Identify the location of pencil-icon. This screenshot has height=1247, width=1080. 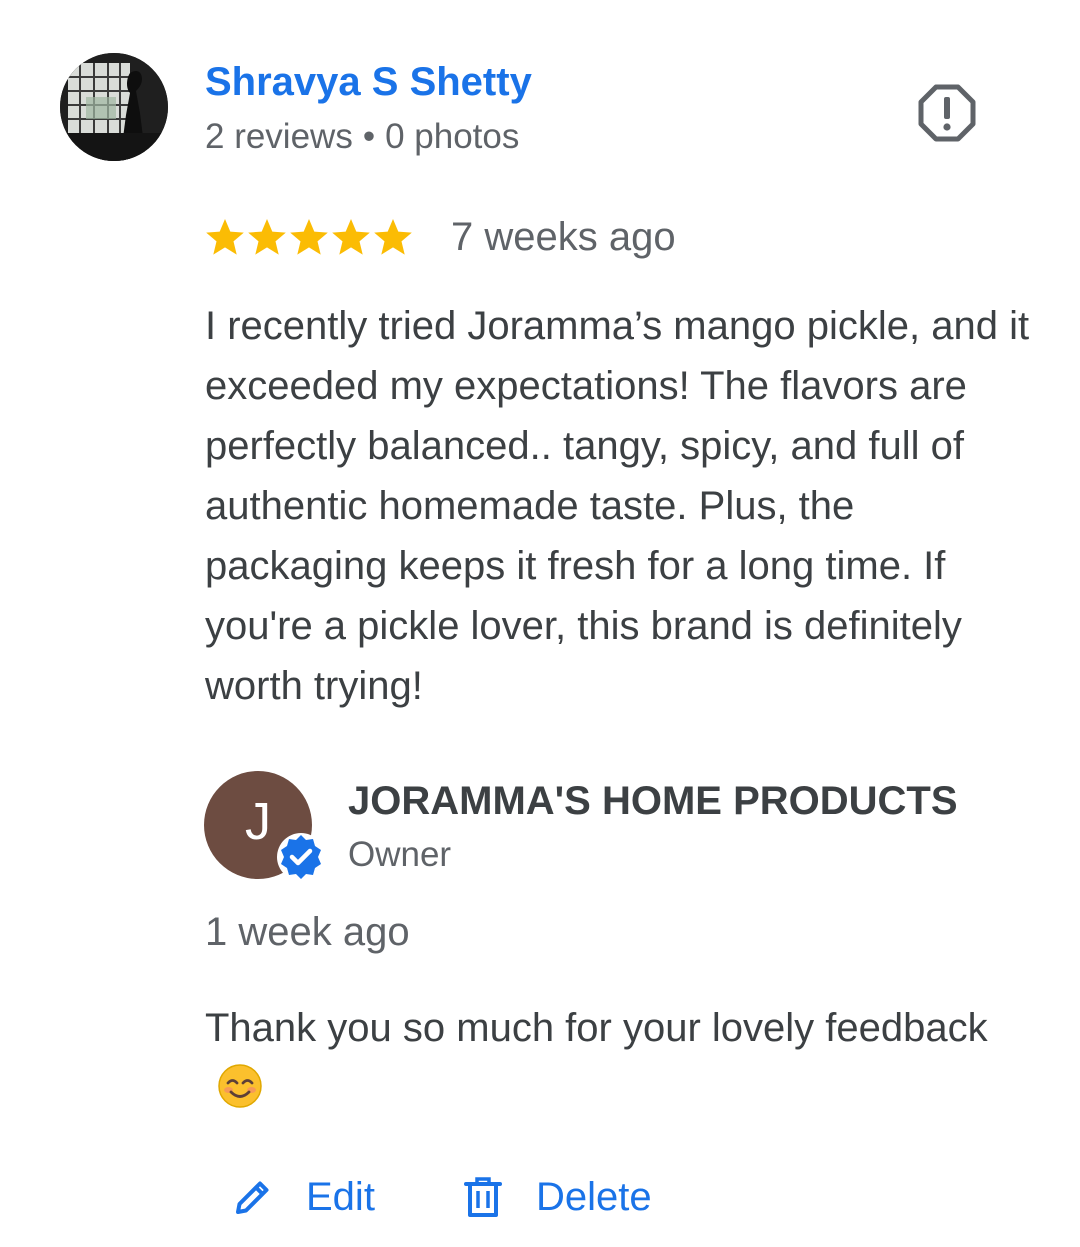
(252, 1197).